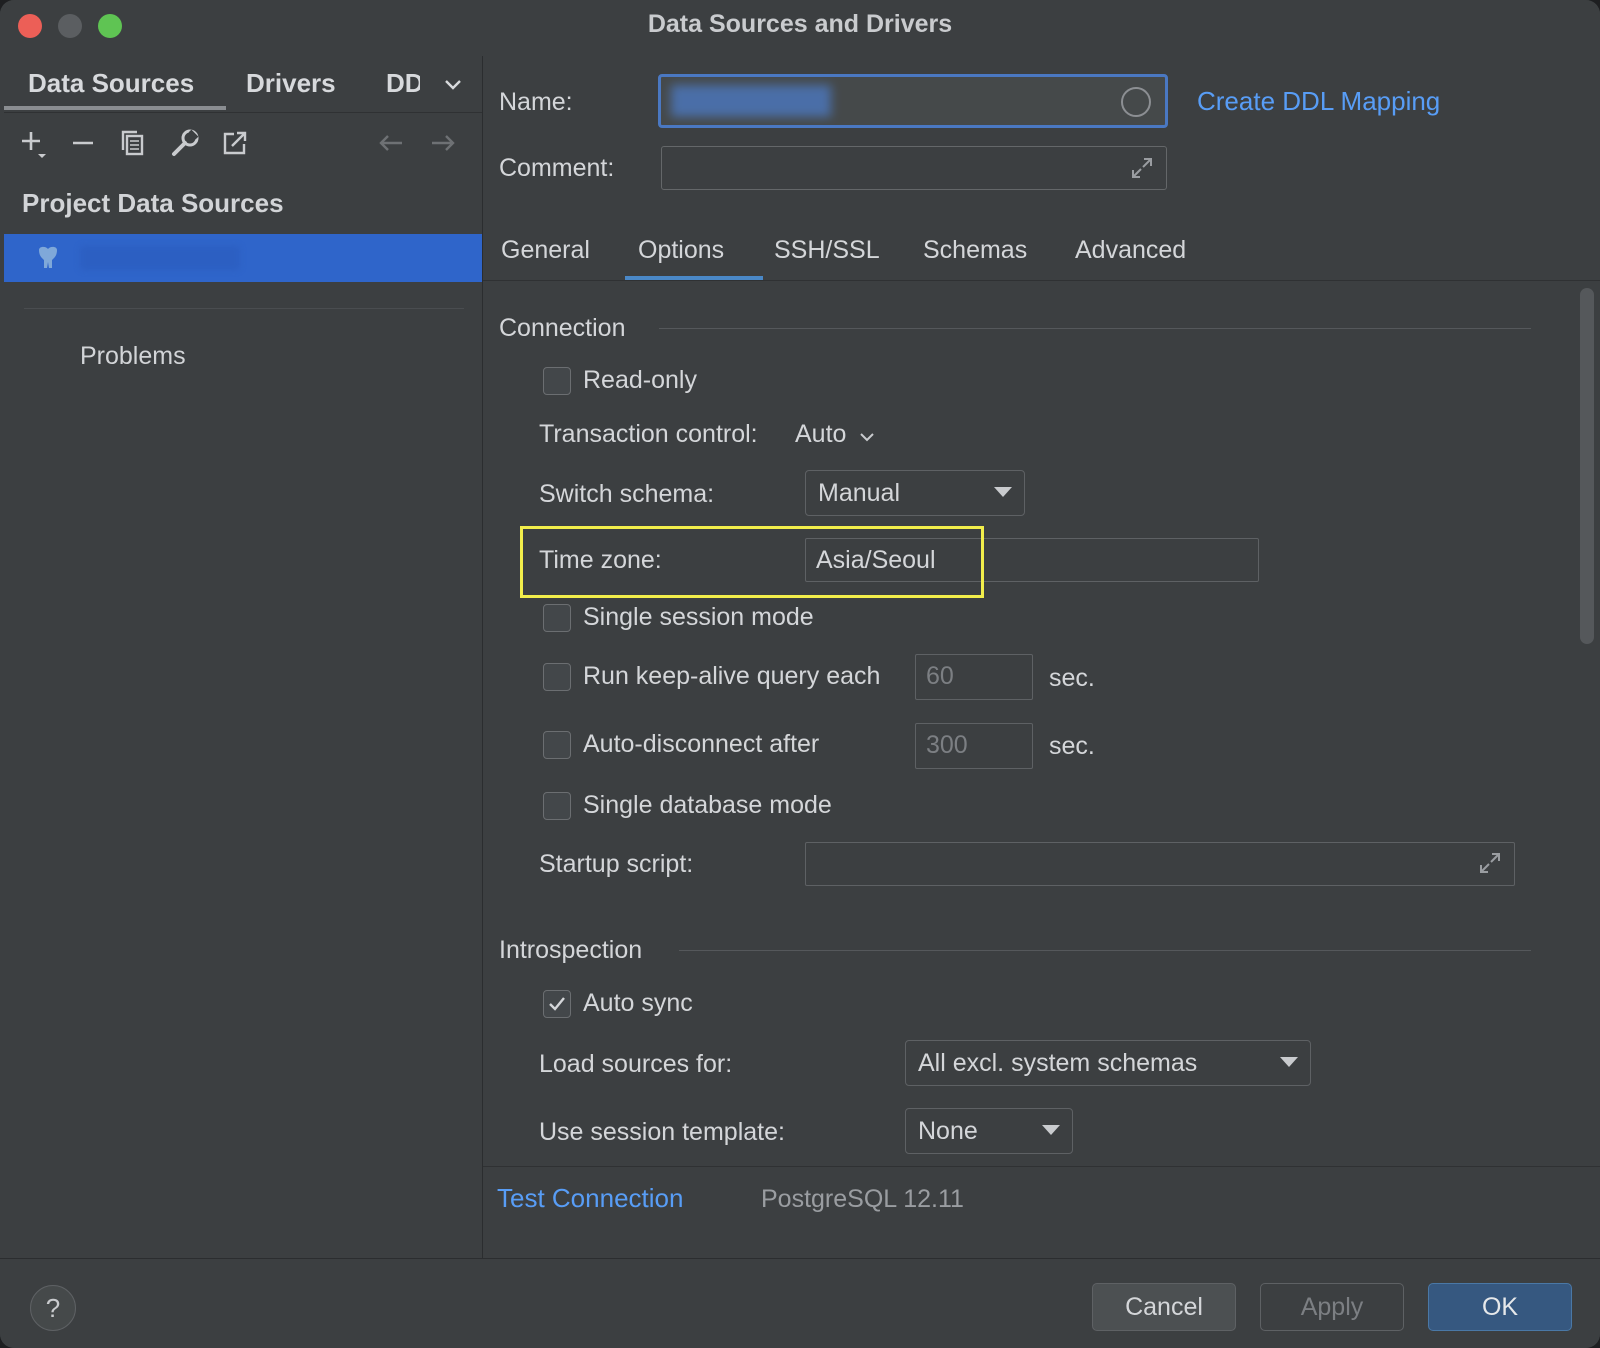 The height and width of the screenshot is (1348, 1600). I want to click on name-field, so click(913, 101).